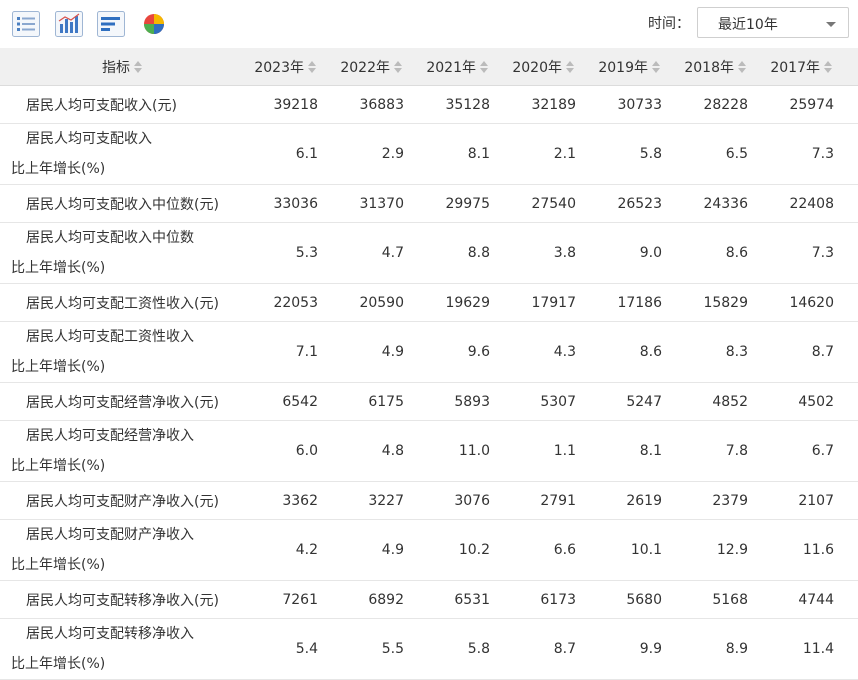  Describe the element at coordinates (625, 599) in the screenshot. I see `cell-value: 5680` at that location.